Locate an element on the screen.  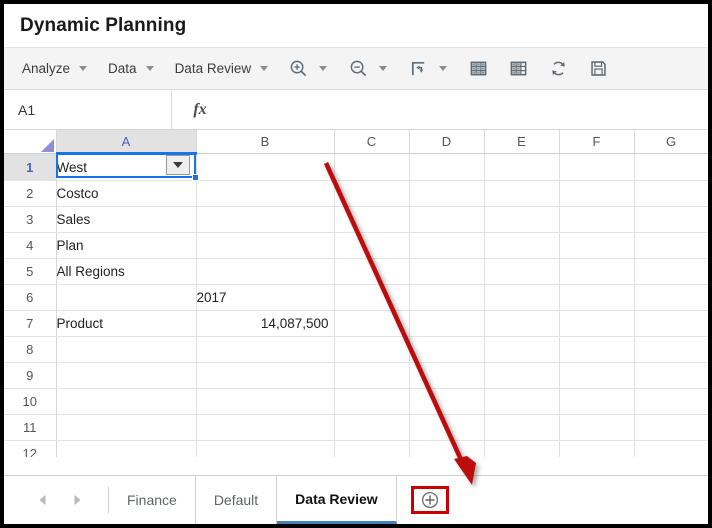
cell-f8 is located at coordinates (597, 349).